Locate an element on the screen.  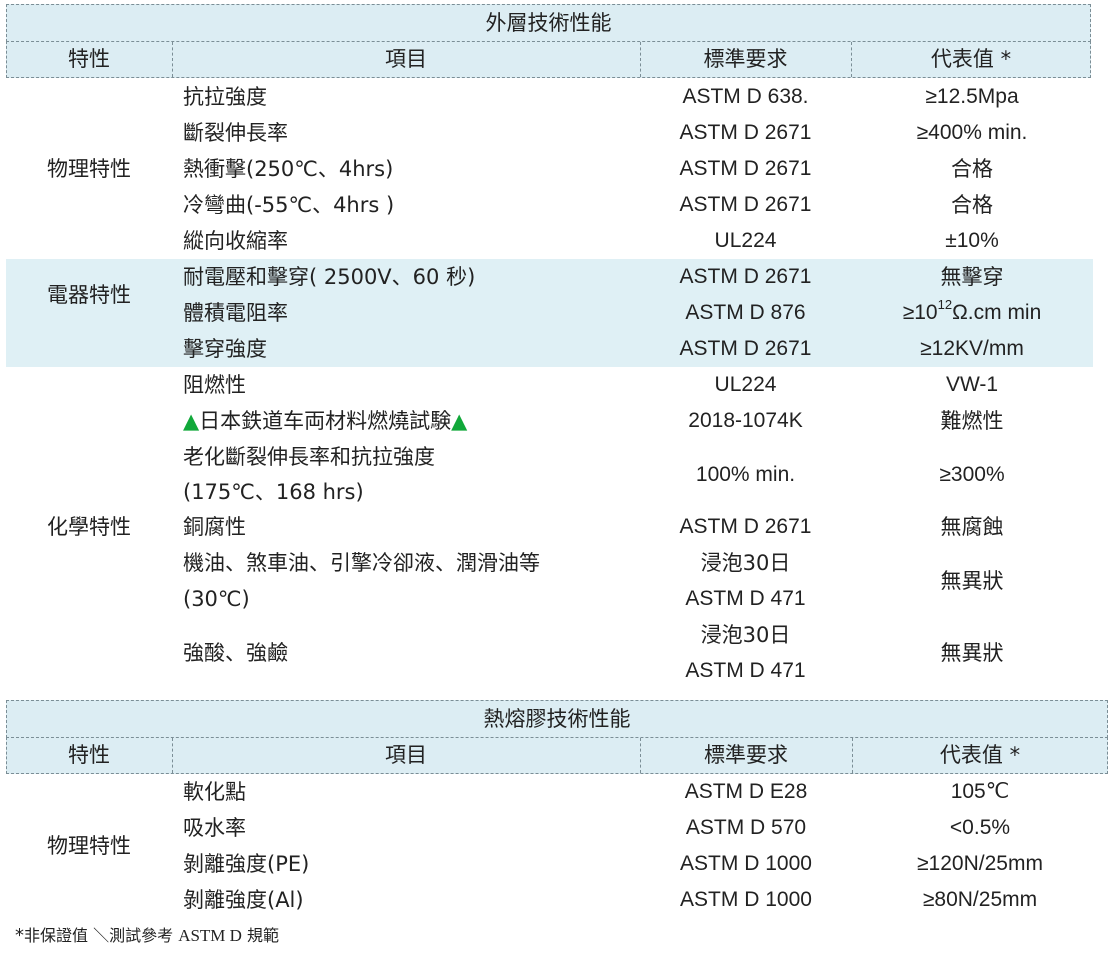
item-cell: 體積電阻率 is located at coordinates (235, 313).